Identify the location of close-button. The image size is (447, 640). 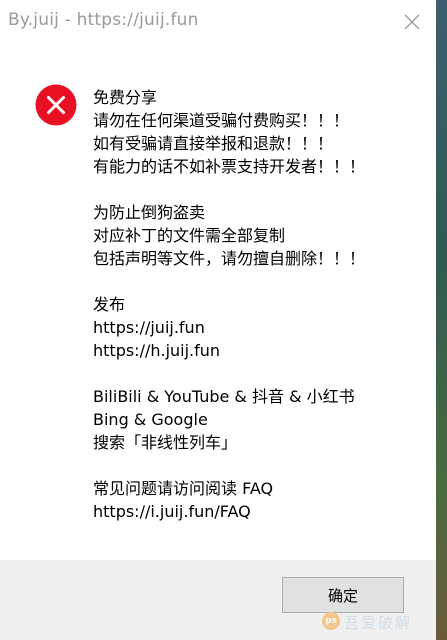
(412, 22).